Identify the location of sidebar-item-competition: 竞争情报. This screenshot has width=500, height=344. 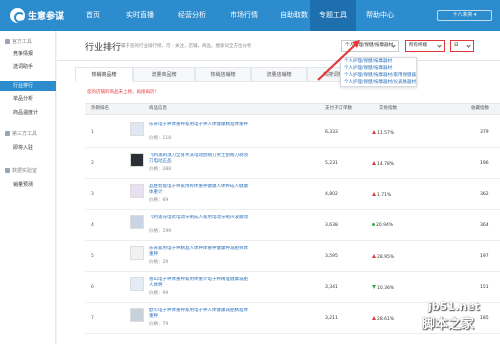
(28, 54).